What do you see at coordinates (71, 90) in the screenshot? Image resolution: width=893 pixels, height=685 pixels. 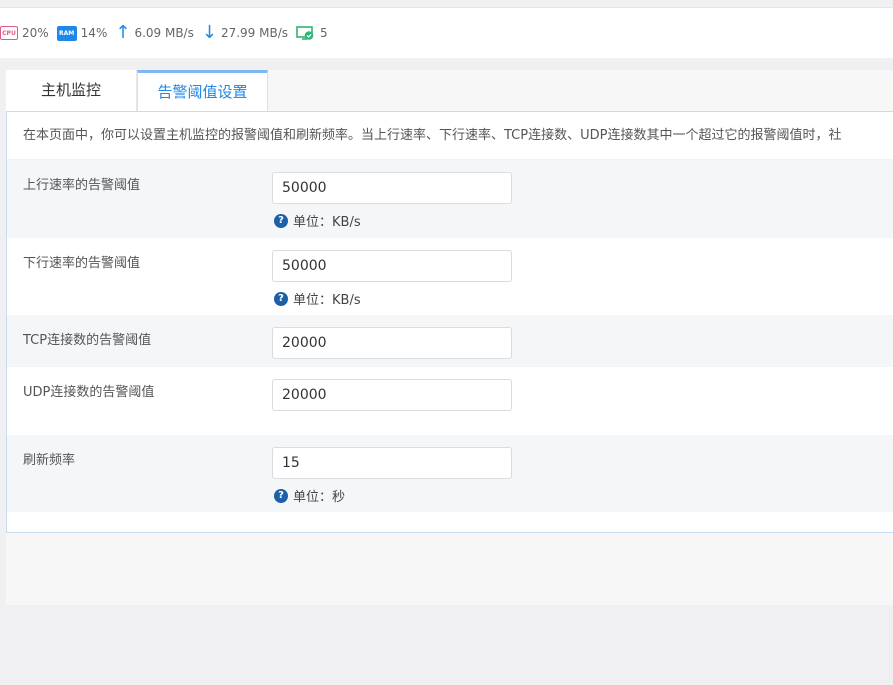 I see `tab-host-monitor: 主机监控` at bounding box center [71, 90].